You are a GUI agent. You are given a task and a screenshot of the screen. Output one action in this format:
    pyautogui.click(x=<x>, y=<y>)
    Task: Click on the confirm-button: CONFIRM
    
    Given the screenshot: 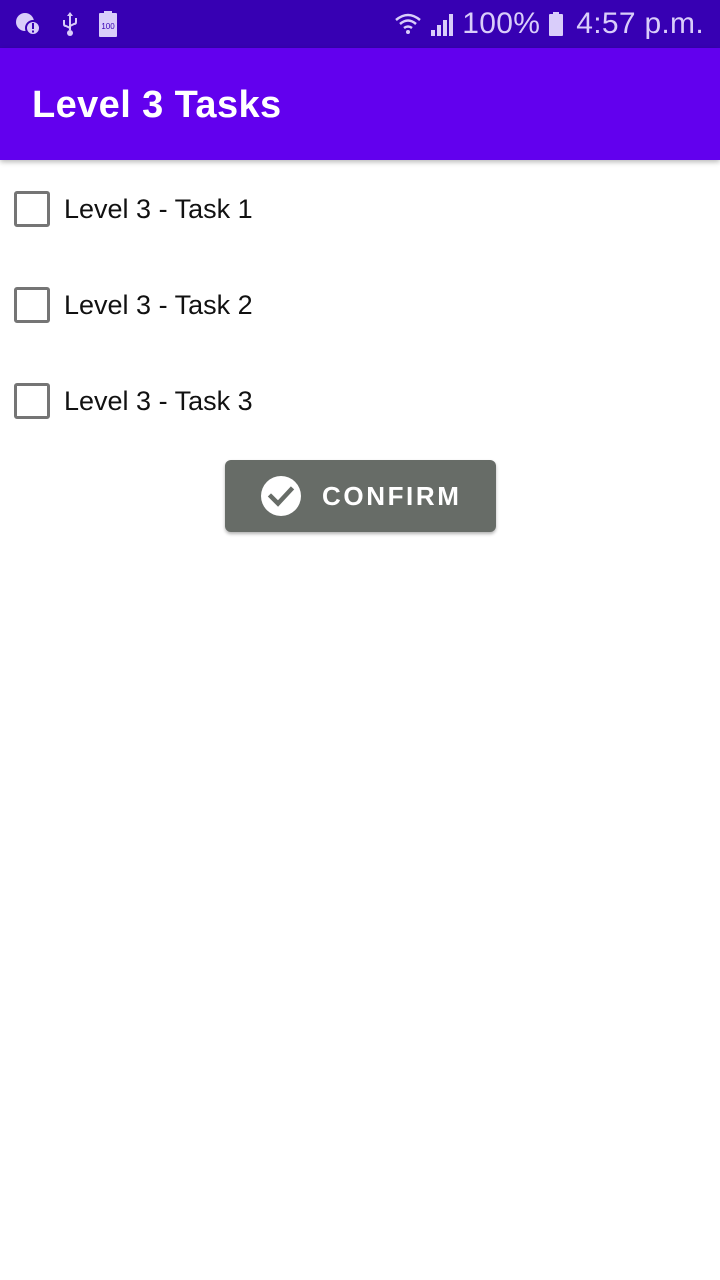 What is the action you would take?
    pyautogui.click(x=360, y=496)
    